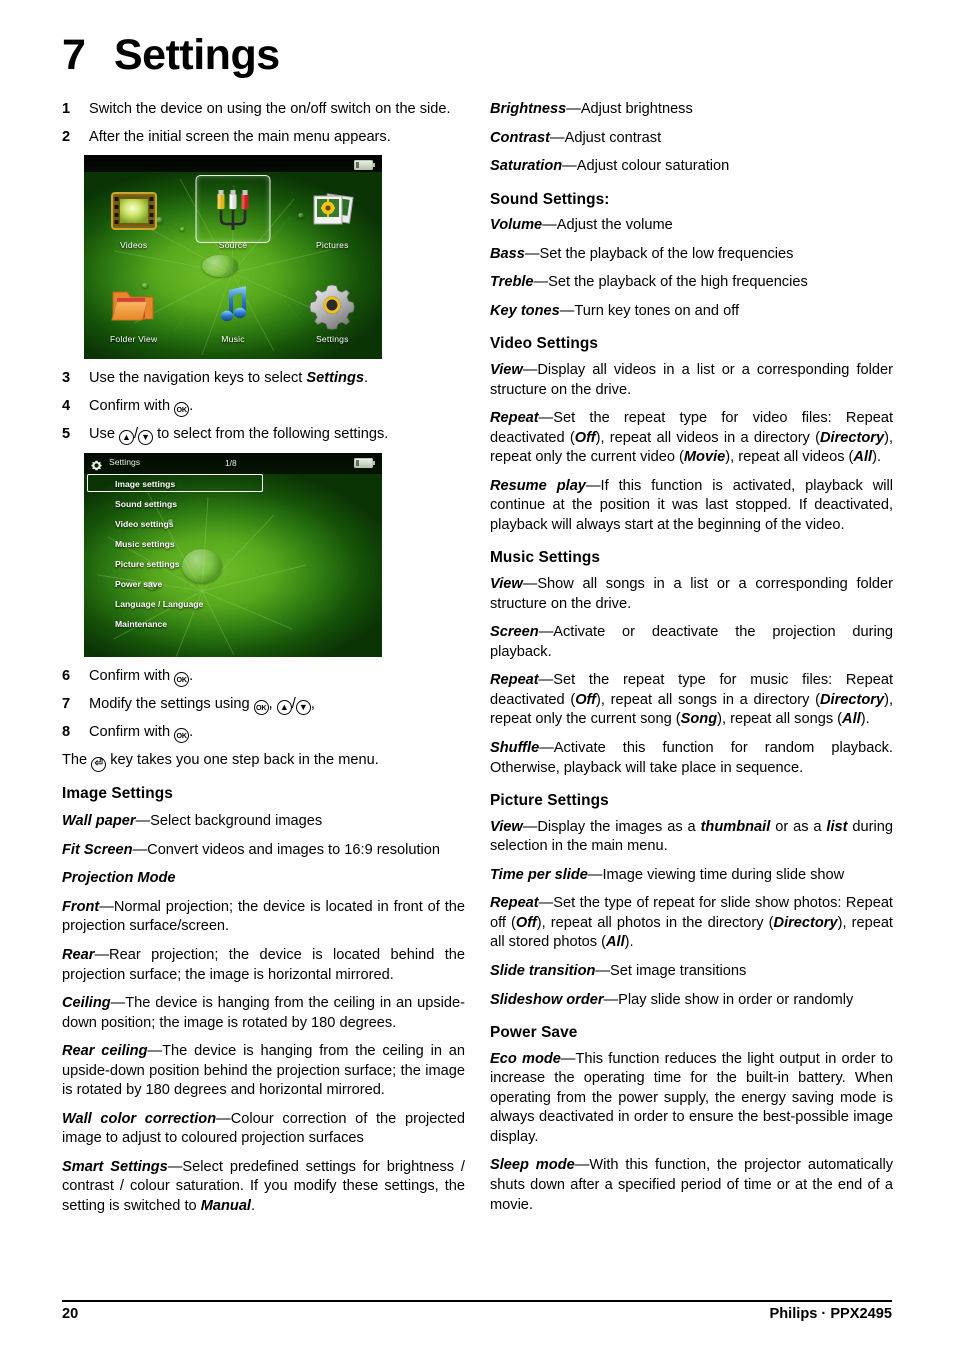  Describe the element at coordinates (512, 282) in the screenshot. I see `term-treble: Treble` at that location.